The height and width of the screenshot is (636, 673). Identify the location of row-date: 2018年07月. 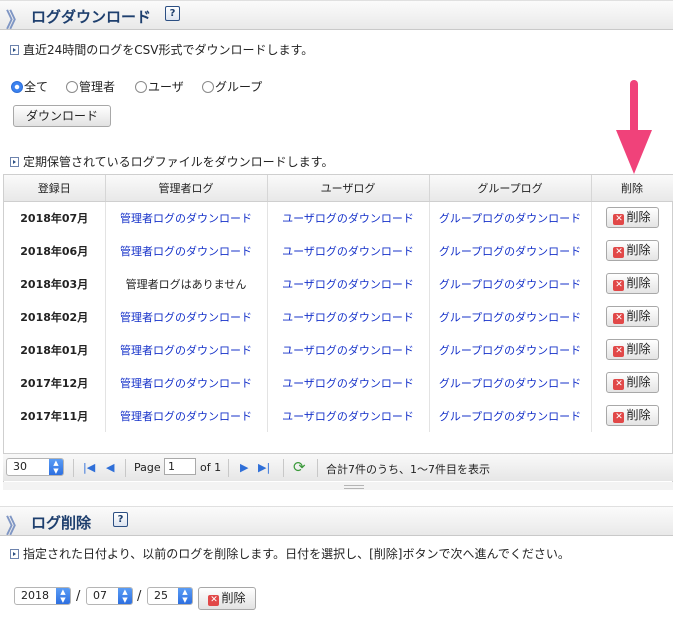
(55, 217).